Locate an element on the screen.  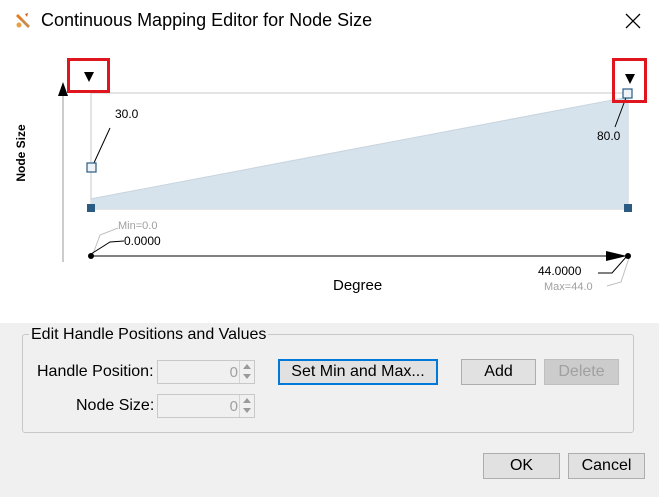
max-leader is located at coordinates (618, 272).